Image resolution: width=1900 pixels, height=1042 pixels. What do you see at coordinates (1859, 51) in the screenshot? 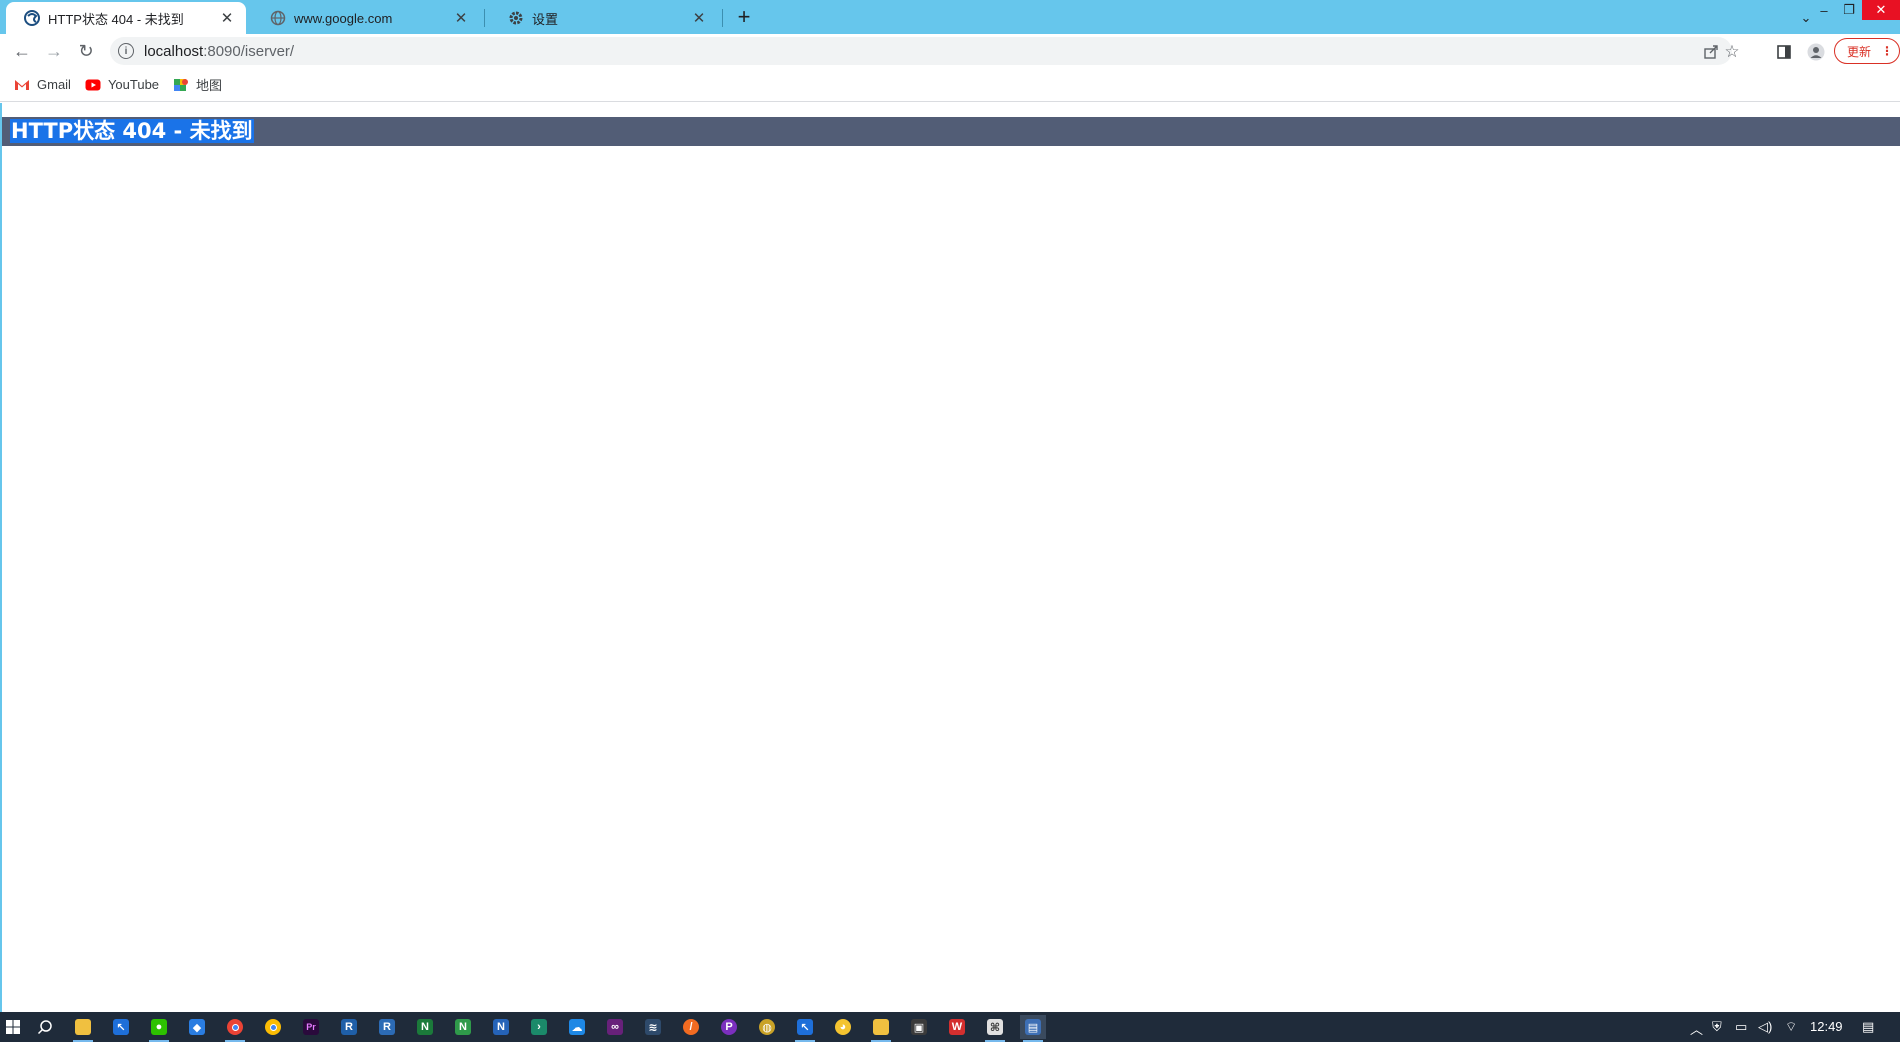
I see `update-label: 更新` at bounding box center [1859, 51].